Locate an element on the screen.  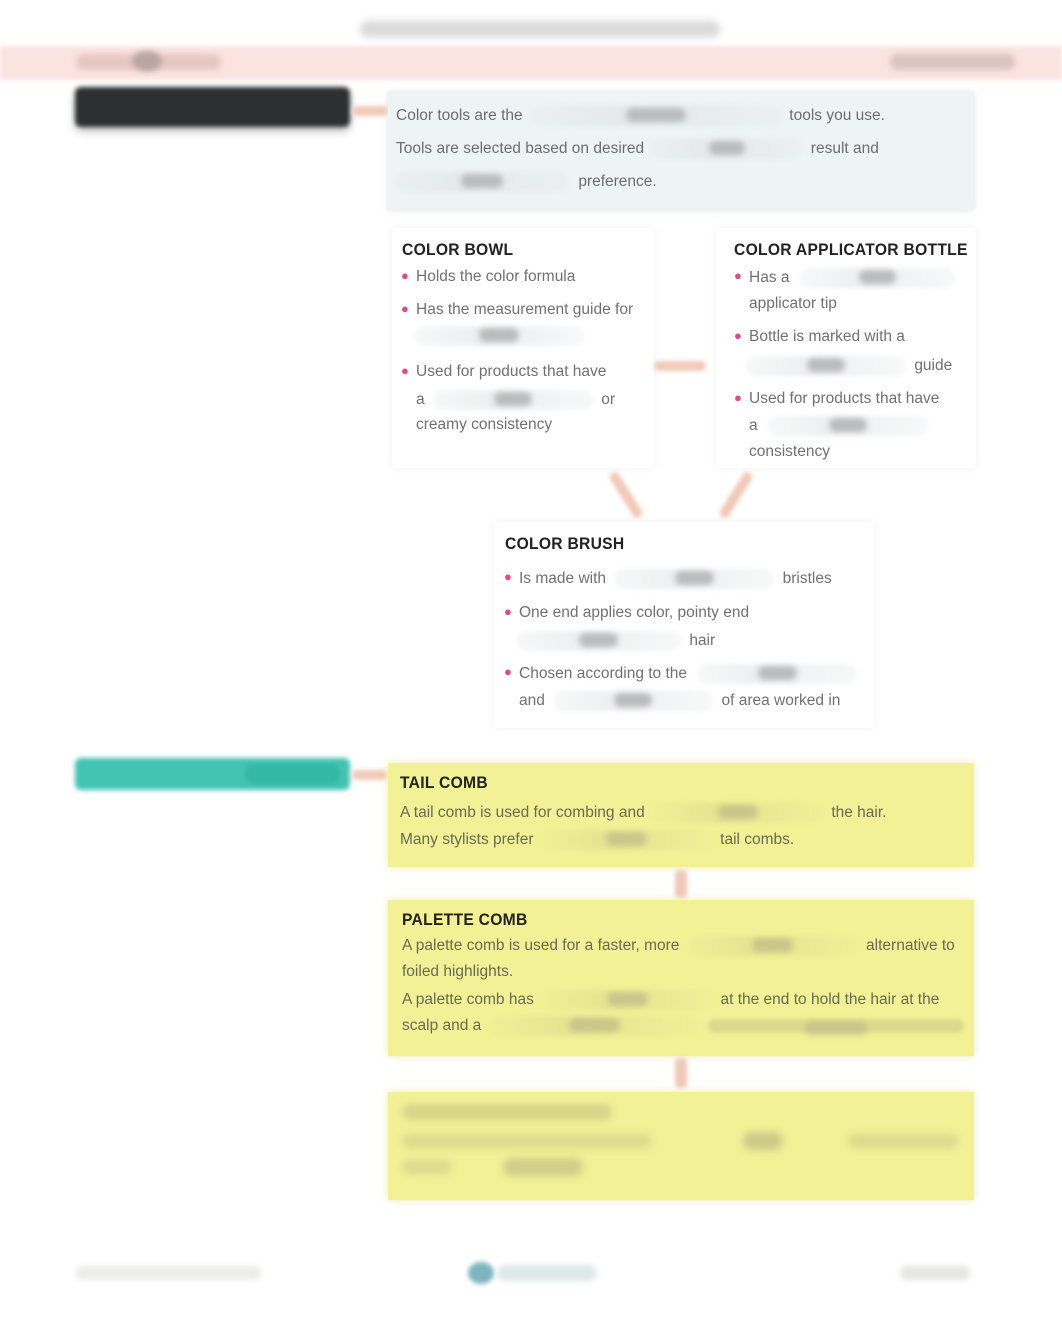
bullet-item: ● Has the measurement guide for is located at coordinates (517, 309).